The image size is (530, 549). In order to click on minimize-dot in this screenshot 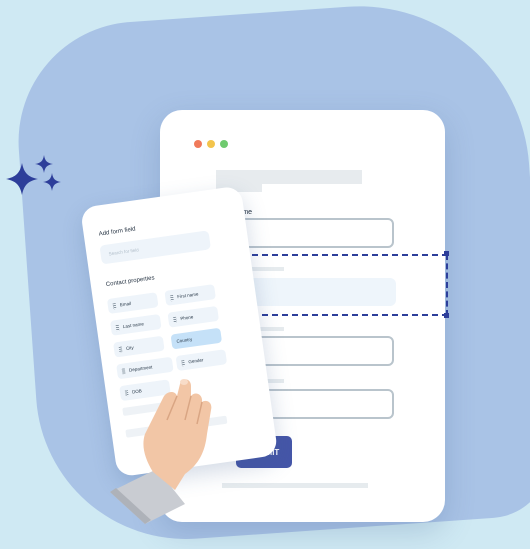, I will do `click(211, 144)`.